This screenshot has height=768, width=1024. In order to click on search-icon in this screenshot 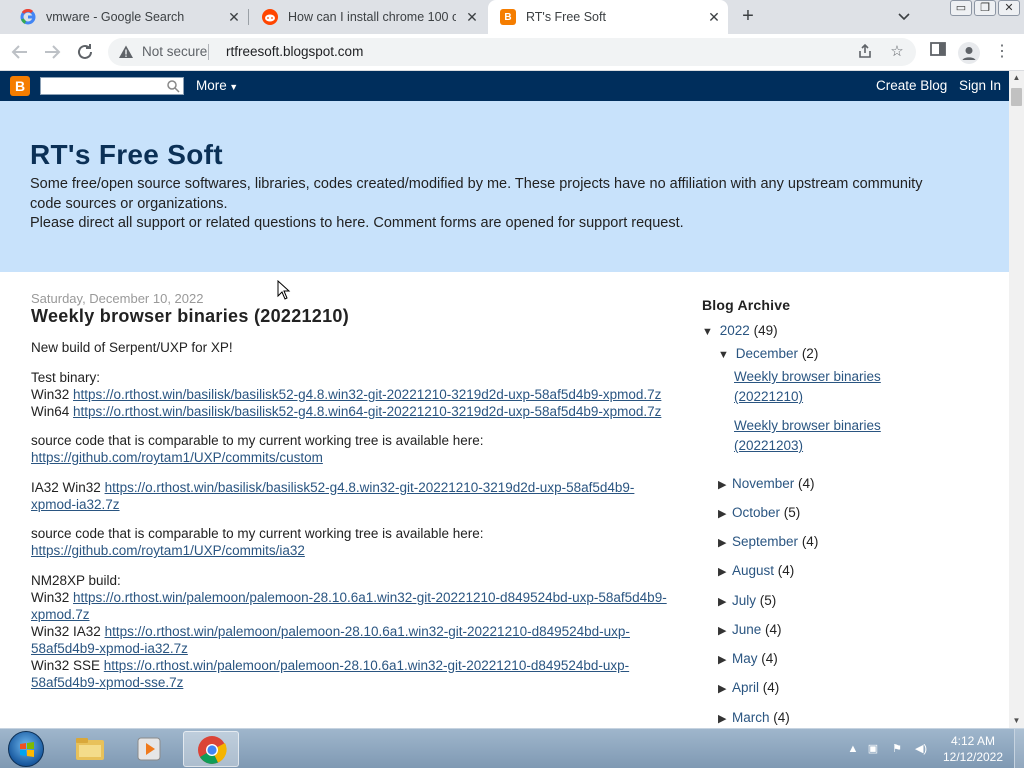, I will do `click(173, 86)`.